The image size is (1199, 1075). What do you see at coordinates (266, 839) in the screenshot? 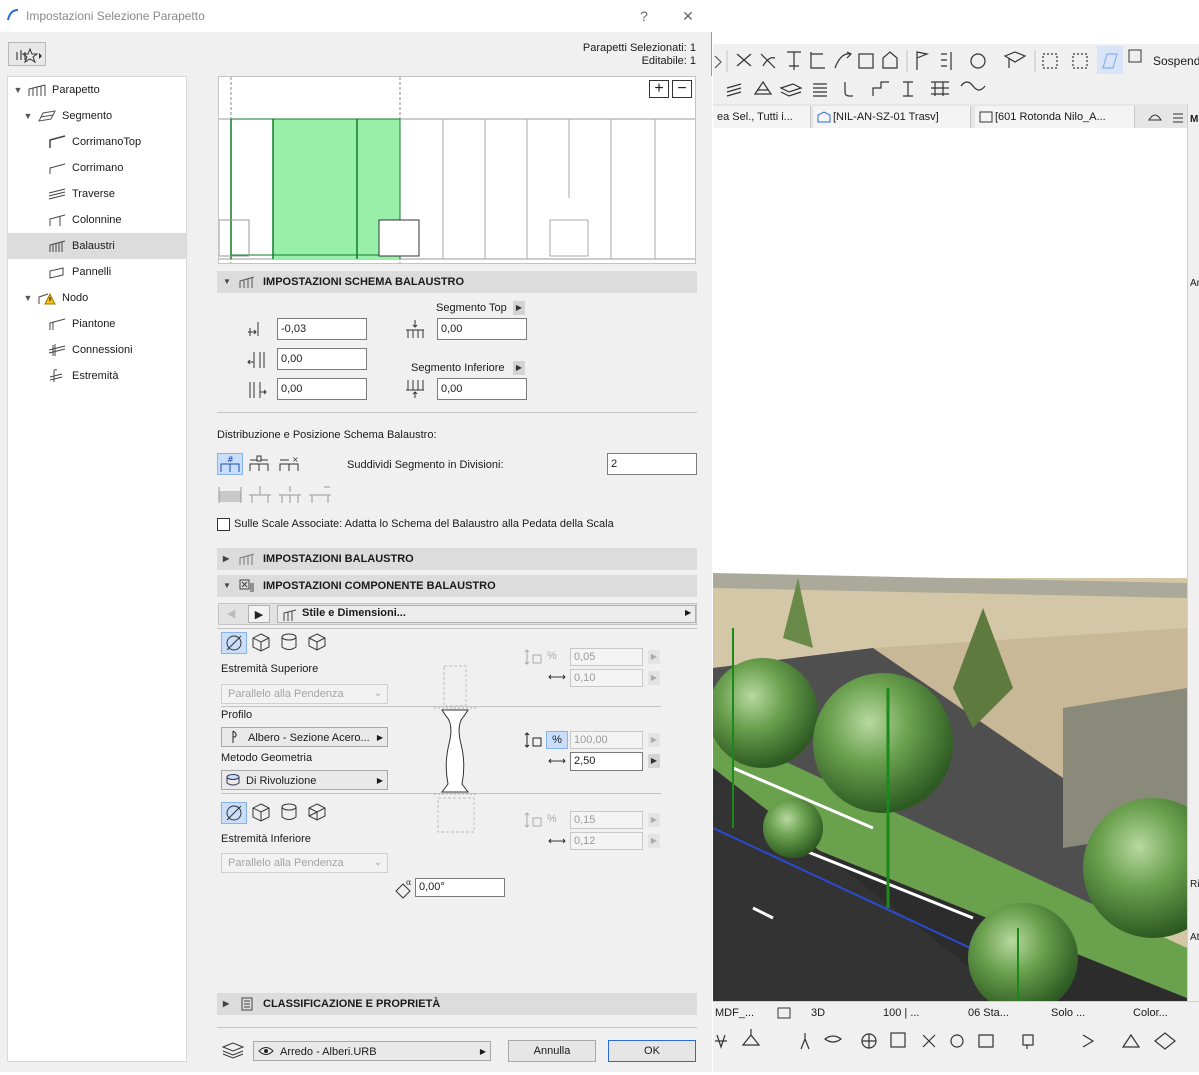
I see `bottom-end-label: Estremità Inferiore` at bounding box center [266, 839].